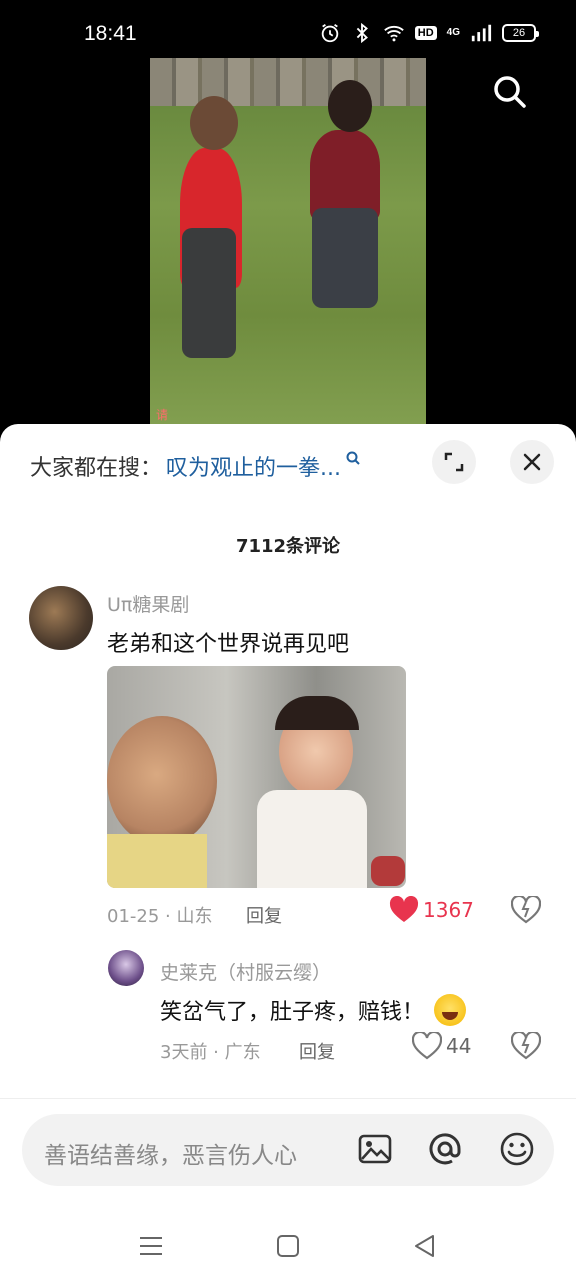 The height and width of the screenshot is (1280, 576). Describe the element at coordinates (345, 258) in the screenshot. I see `video-child-legs` at that location.